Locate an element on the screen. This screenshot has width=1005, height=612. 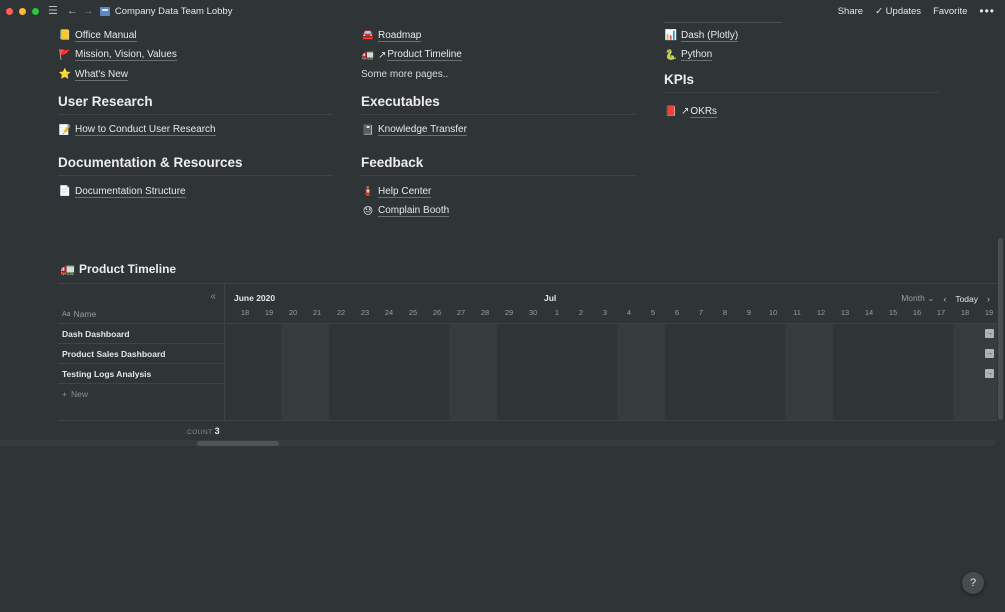
car-icon: 🚘 is located at coordinates (368, 36).